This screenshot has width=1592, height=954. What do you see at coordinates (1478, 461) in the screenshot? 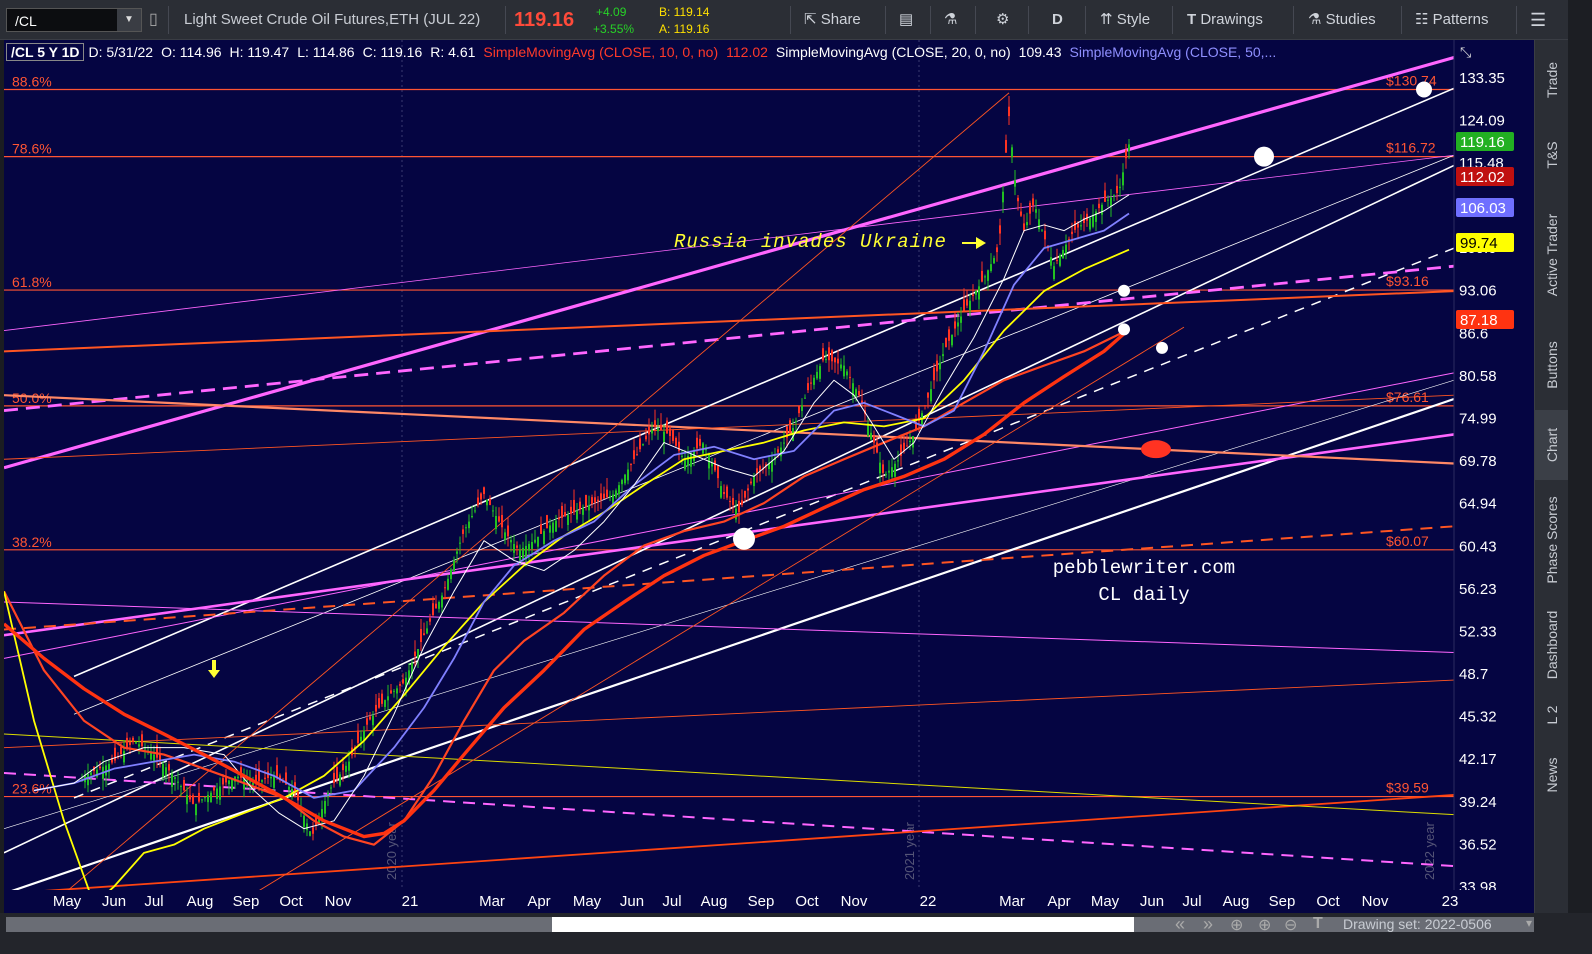
I see `price-tick-label: 69.78` at bounding box center [1478, 461].